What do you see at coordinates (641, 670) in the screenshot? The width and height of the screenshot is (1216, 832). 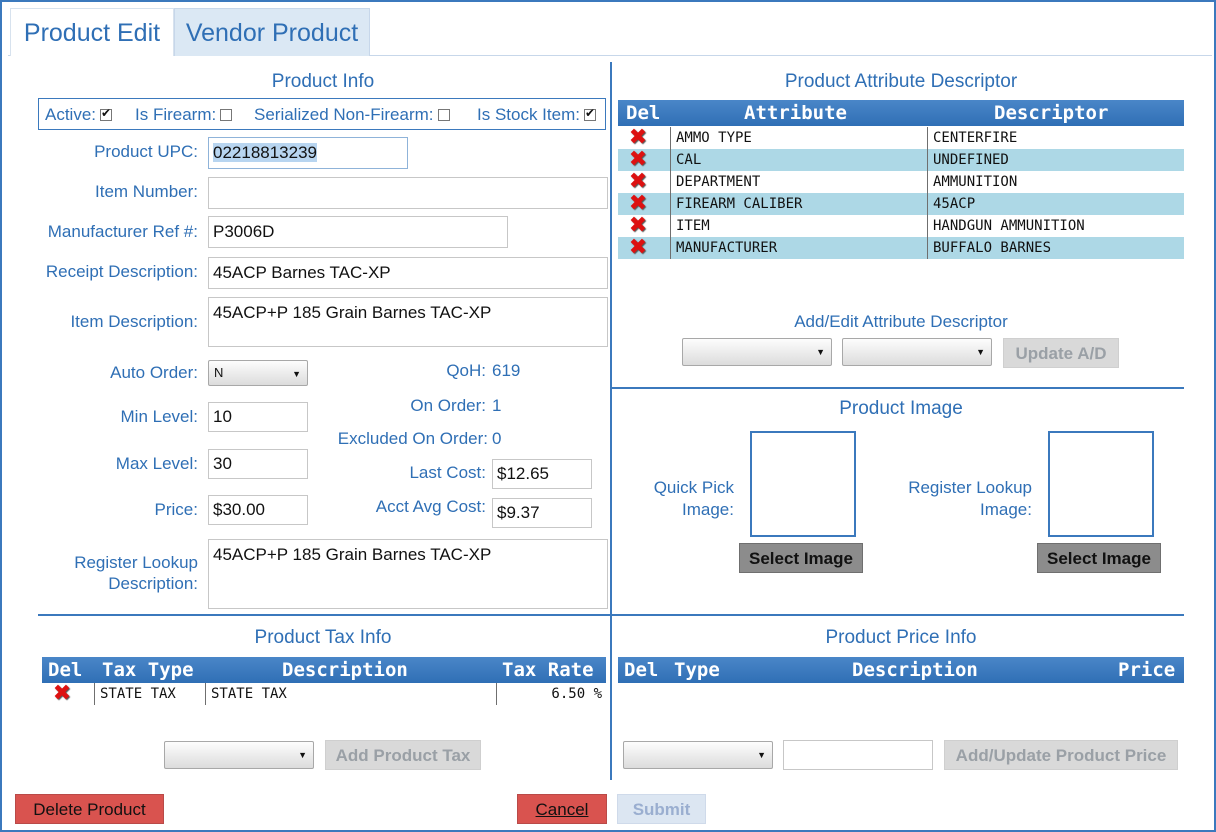 I see `price-col-del: Del` at bounding box center [641, 670].